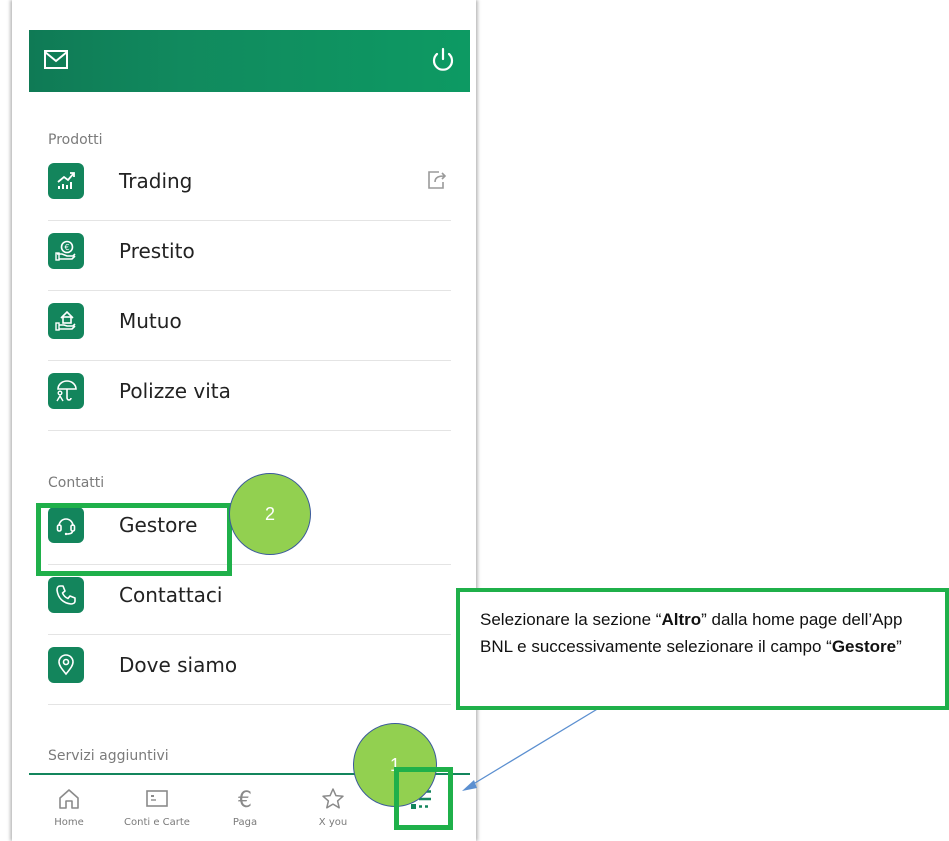 The image size is (949, 841). I want to click on menu-item-label: Trading, so click(156, 181).